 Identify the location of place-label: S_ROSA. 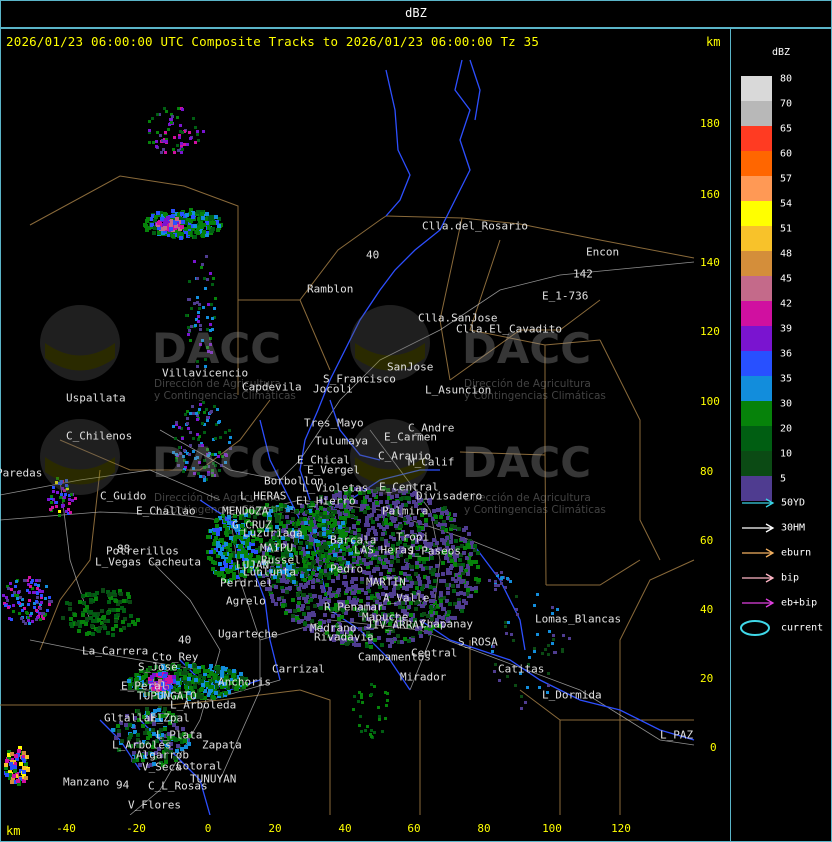
(478, 642).